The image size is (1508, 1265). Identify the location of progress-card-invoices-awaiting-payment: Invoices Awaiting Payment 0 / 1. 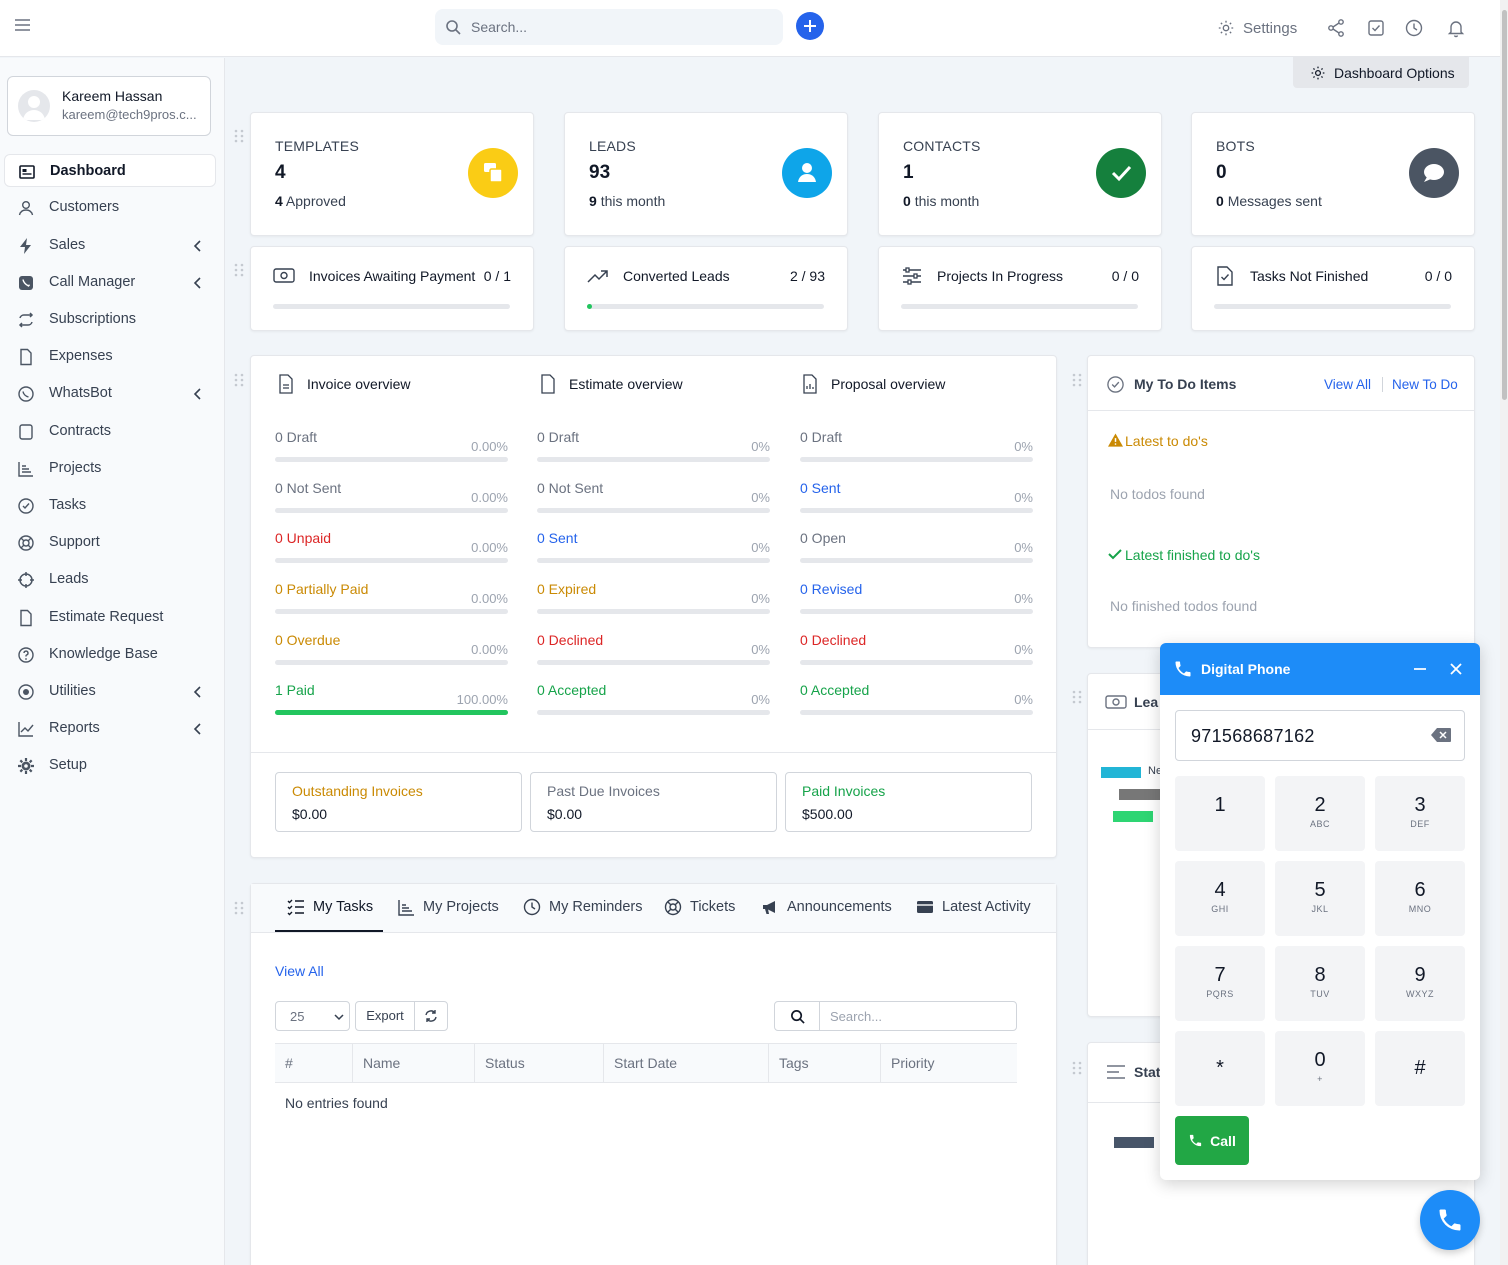
(392, 288).